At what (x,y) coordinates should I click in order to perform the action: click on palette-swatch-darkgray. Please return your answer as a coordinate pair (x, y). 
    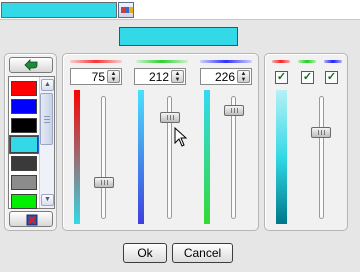
    Looking at the image, I should click on (24, 163).